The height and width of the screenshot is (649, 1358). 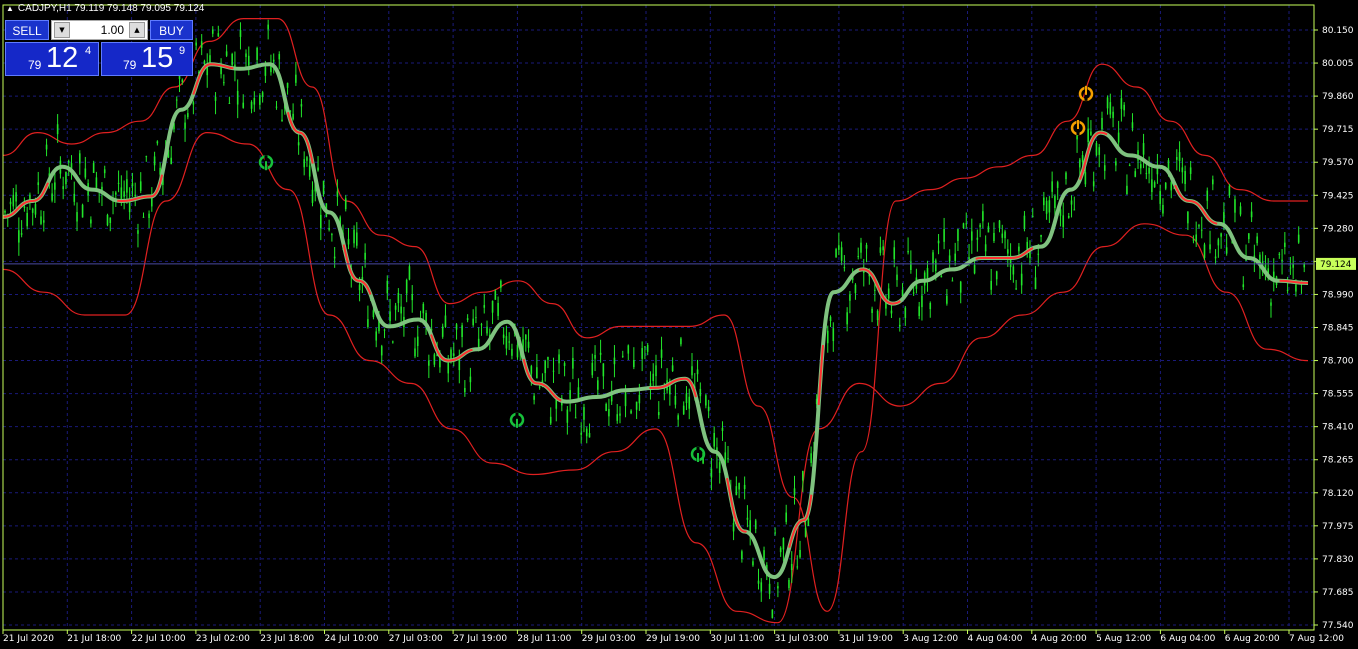 I want to click on x-tick-label: 23 Jul 18:00, so click(x=287, y=639).